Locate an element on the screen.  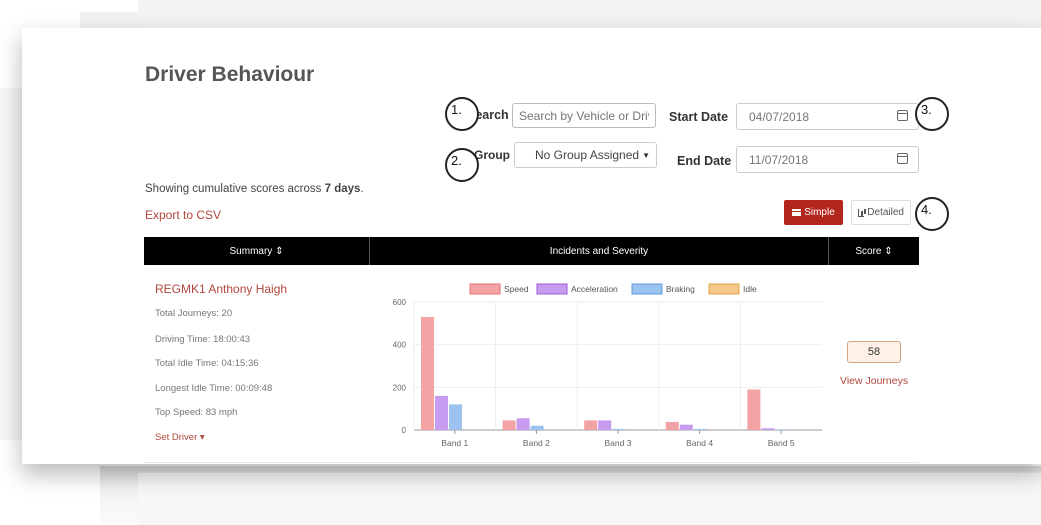
caret-down-icon: ▼ is located at coordinates (646, 155).